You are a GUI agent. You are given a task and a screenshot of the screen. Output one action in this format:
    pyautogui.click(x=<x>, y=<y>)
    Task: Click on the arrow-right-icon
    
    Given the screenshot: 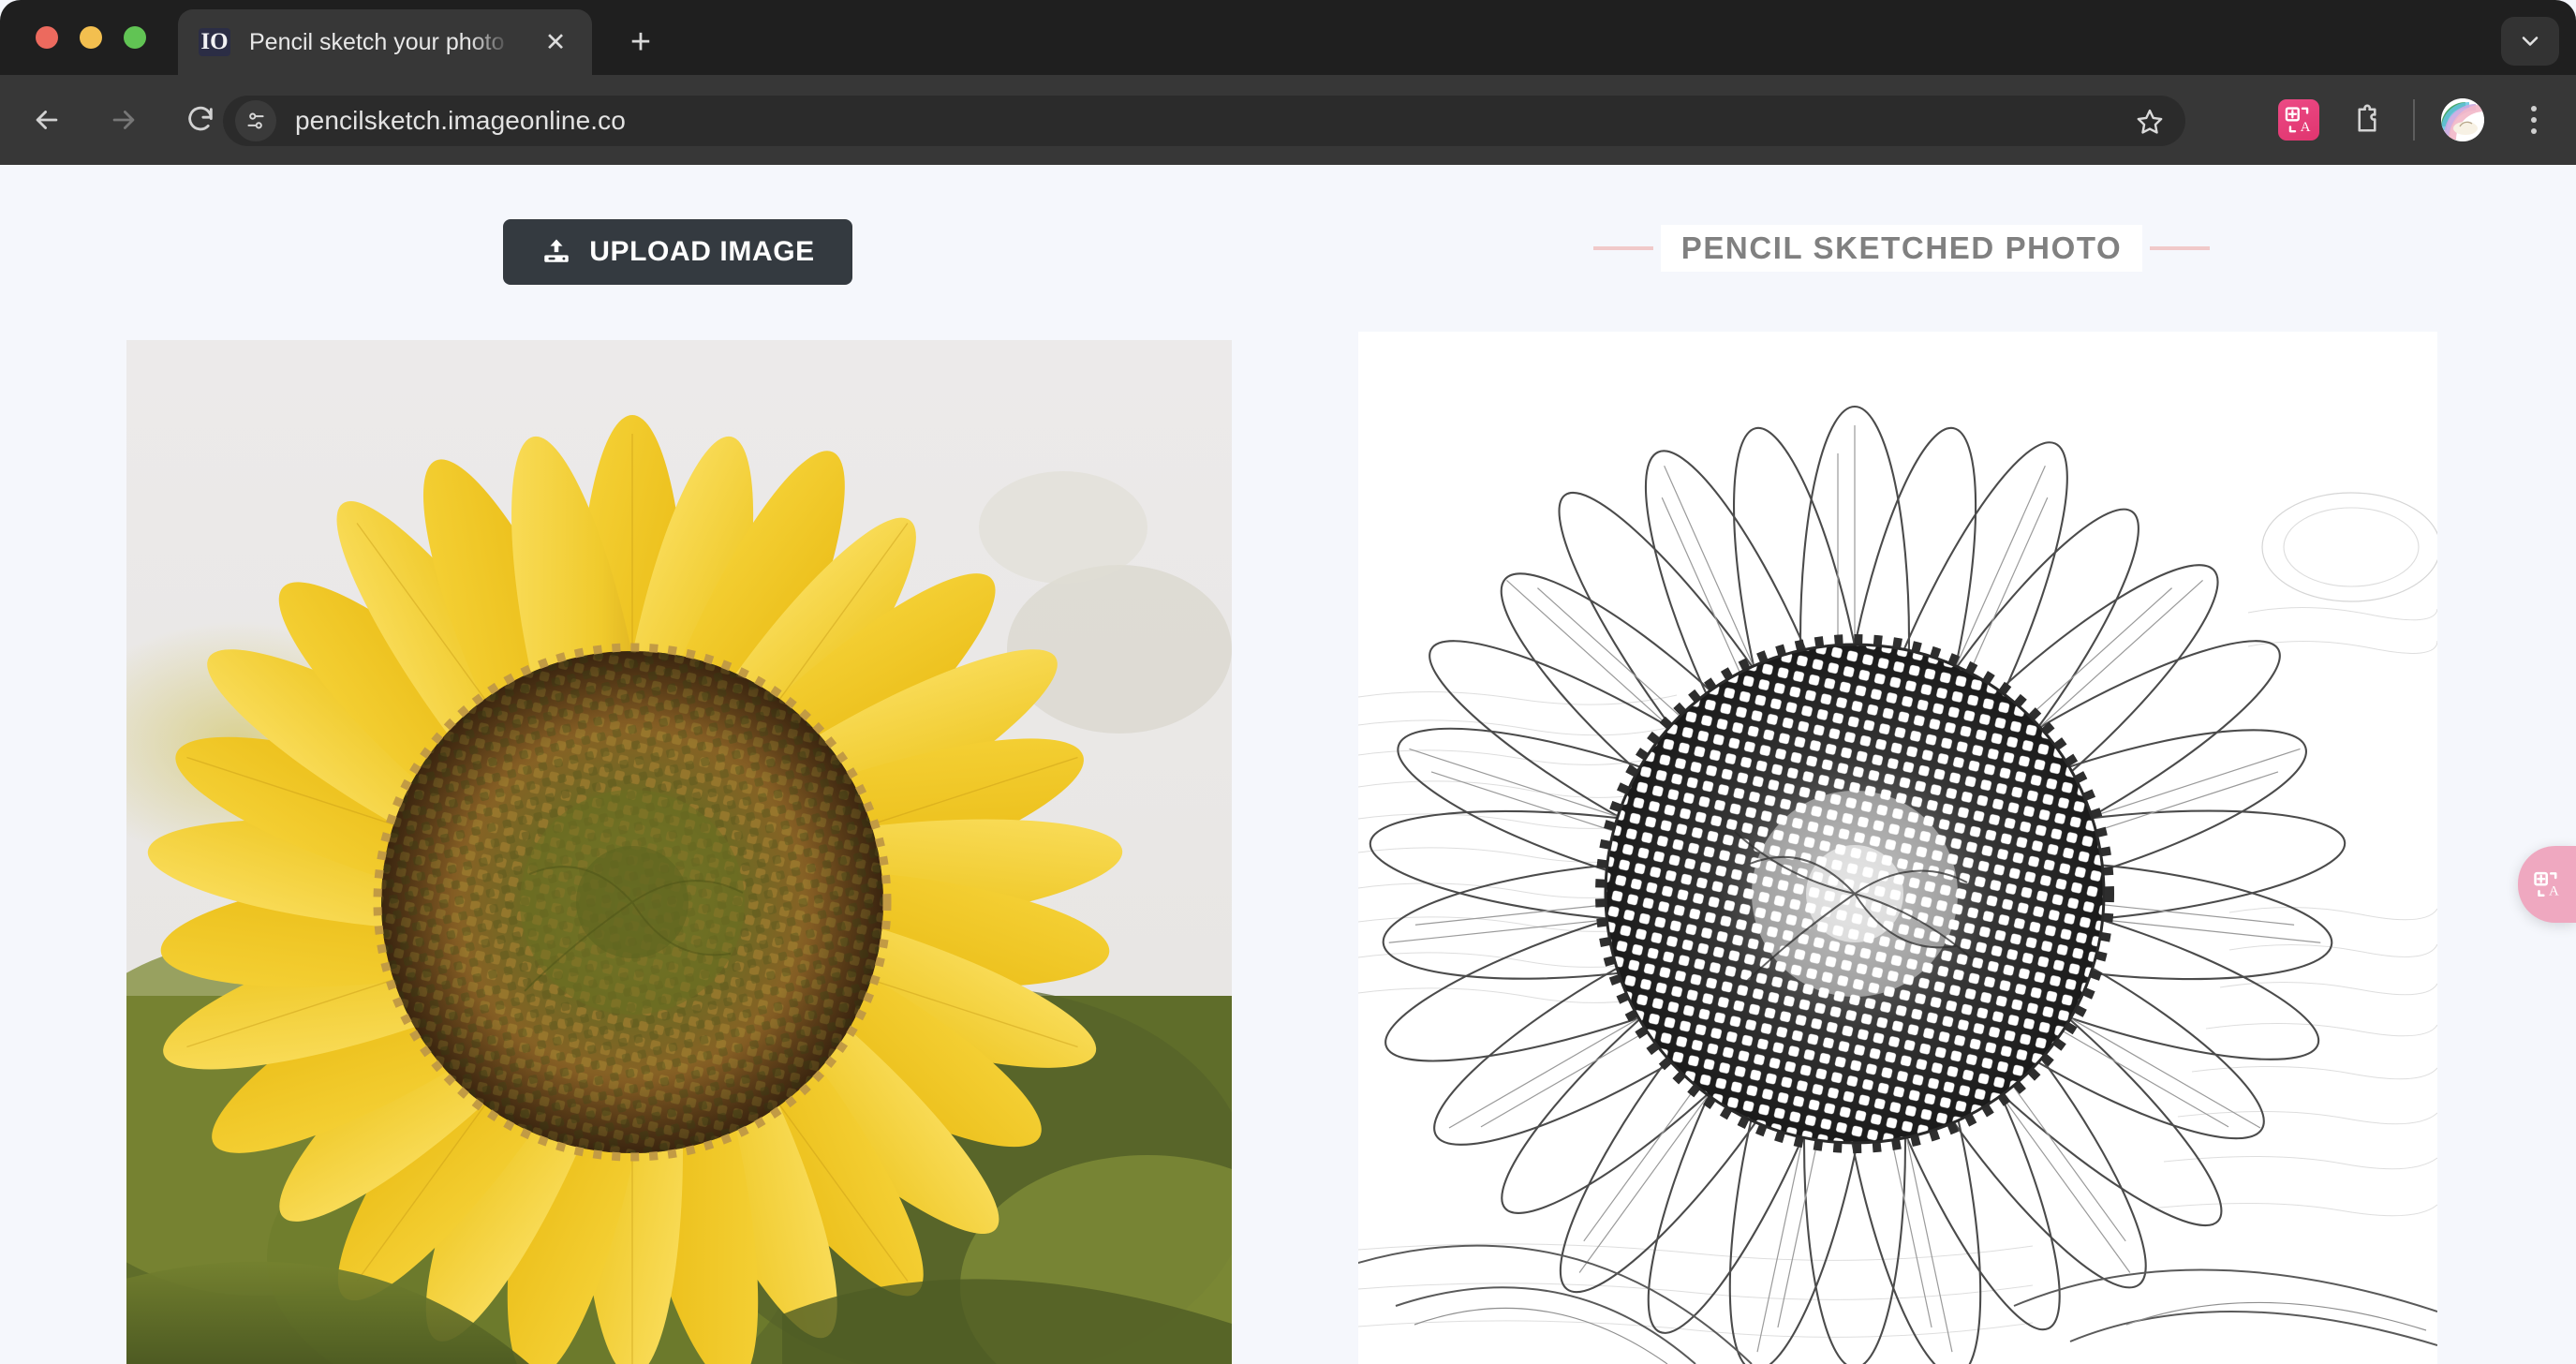 What is the action you would take?
    pyautogui.click(x=123, y=120)
    